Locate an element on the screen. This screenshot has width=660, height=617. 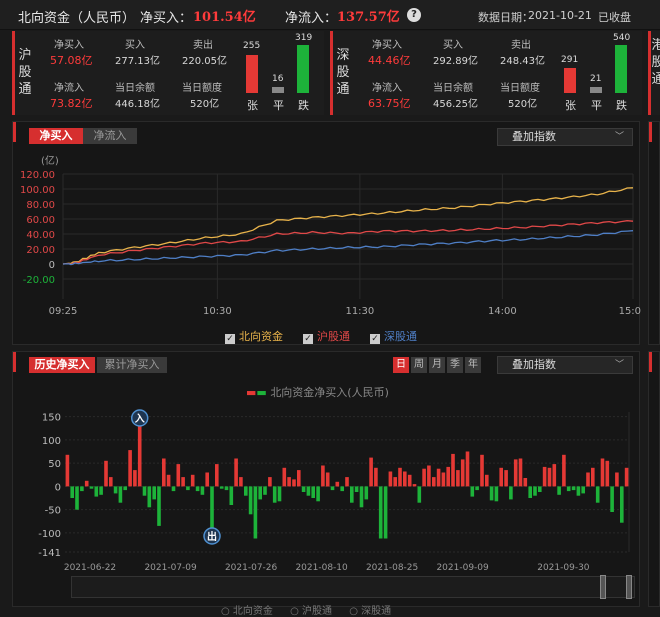
x-tick-label: 10:30 is located at coordinates (217, 311).